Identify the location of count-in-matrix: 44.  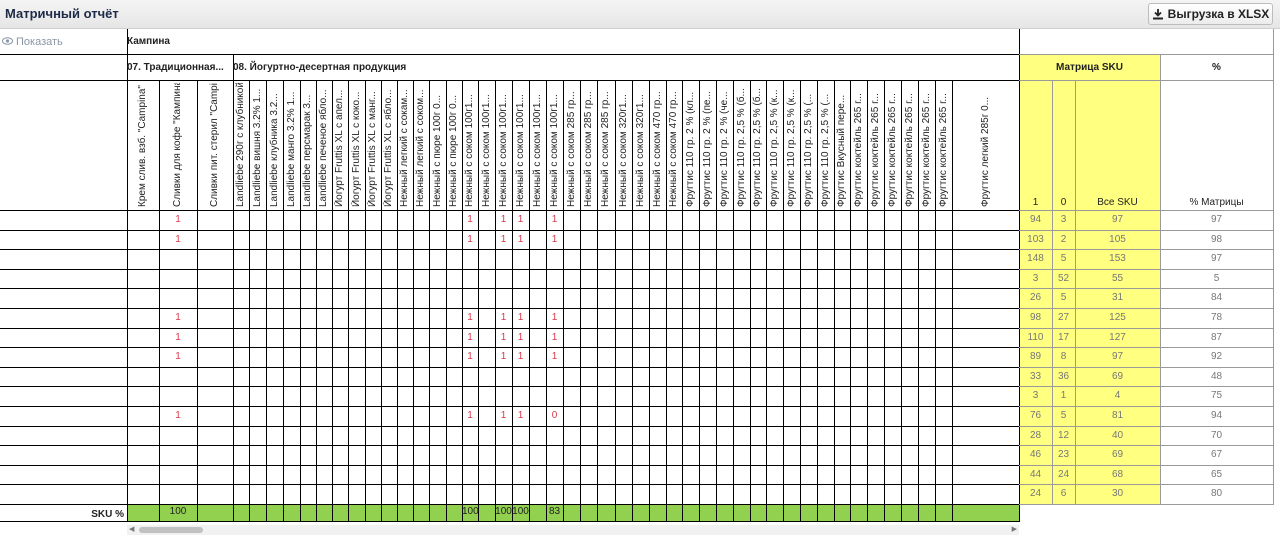
(1035, 474).